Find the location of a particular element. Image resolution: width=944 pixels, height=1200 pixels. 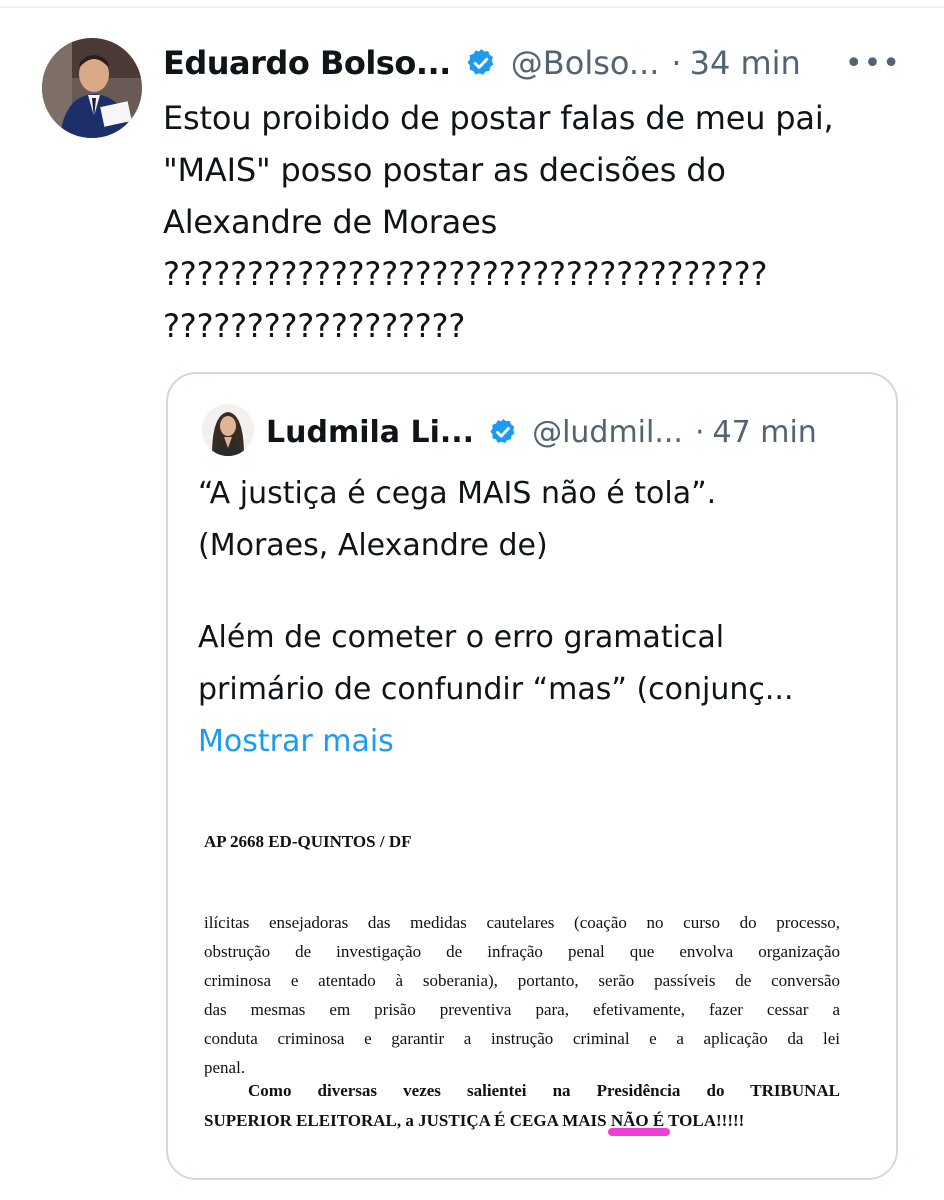

more-options-icon: ••• is located at coordinates (873, 63).